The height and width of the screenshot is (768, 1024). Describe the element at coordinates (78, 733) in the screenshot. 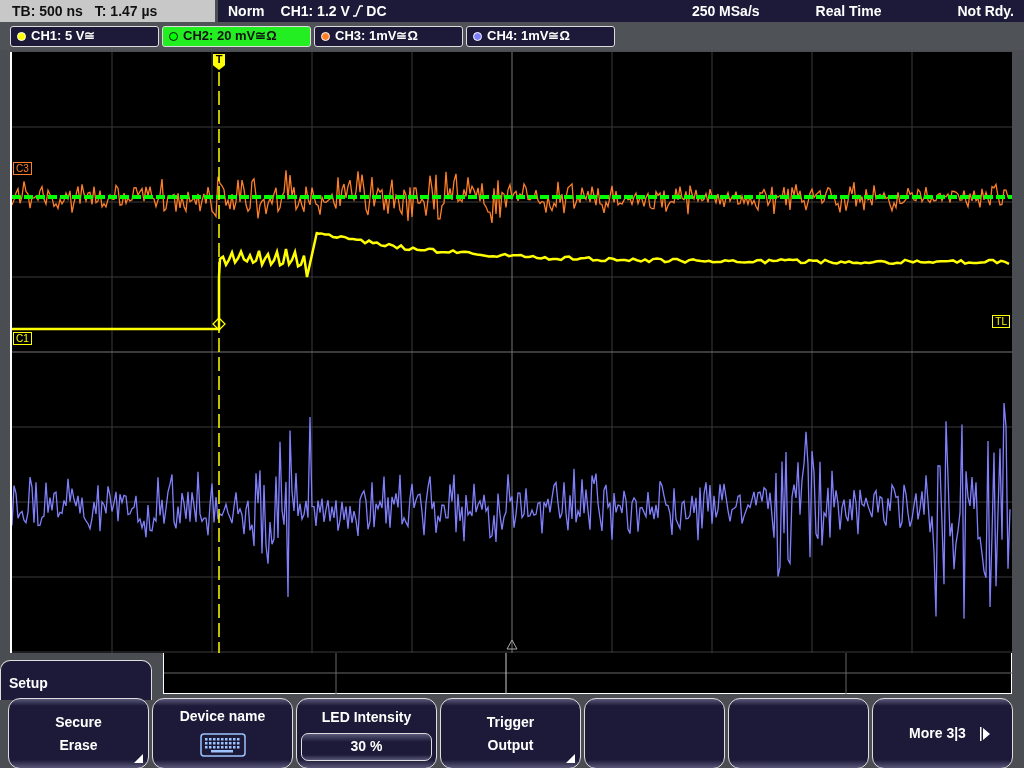

I see `softkey-button: Secure Erase` at that location.